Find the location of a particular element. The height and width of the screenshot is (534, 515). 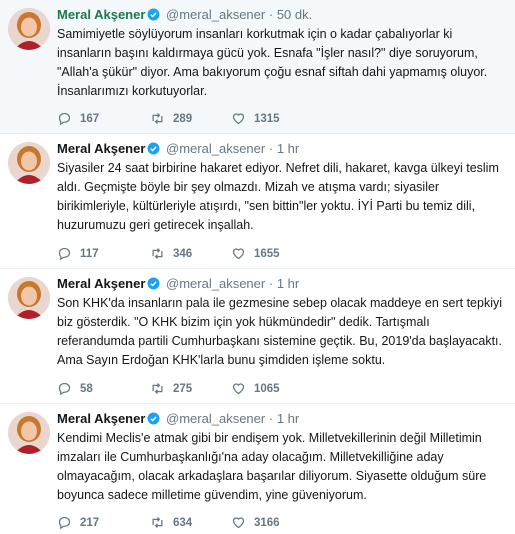

retweet-count: 346 is located at coordinates (183, 253).